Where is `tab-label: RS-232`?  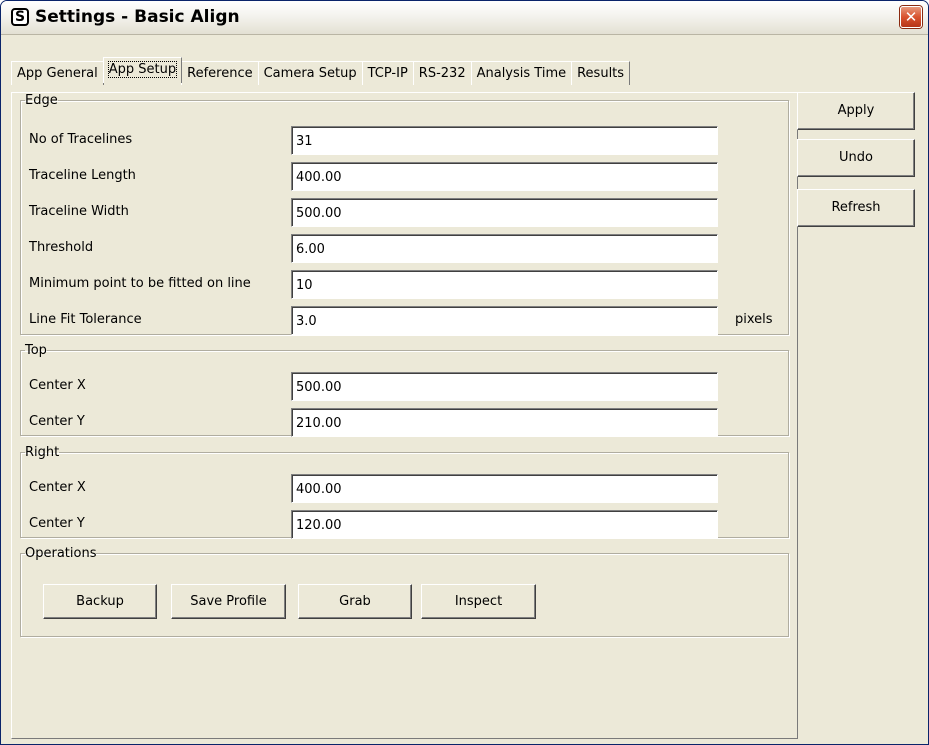
tab-label: RS-232 is located at coordinates (442, 73).